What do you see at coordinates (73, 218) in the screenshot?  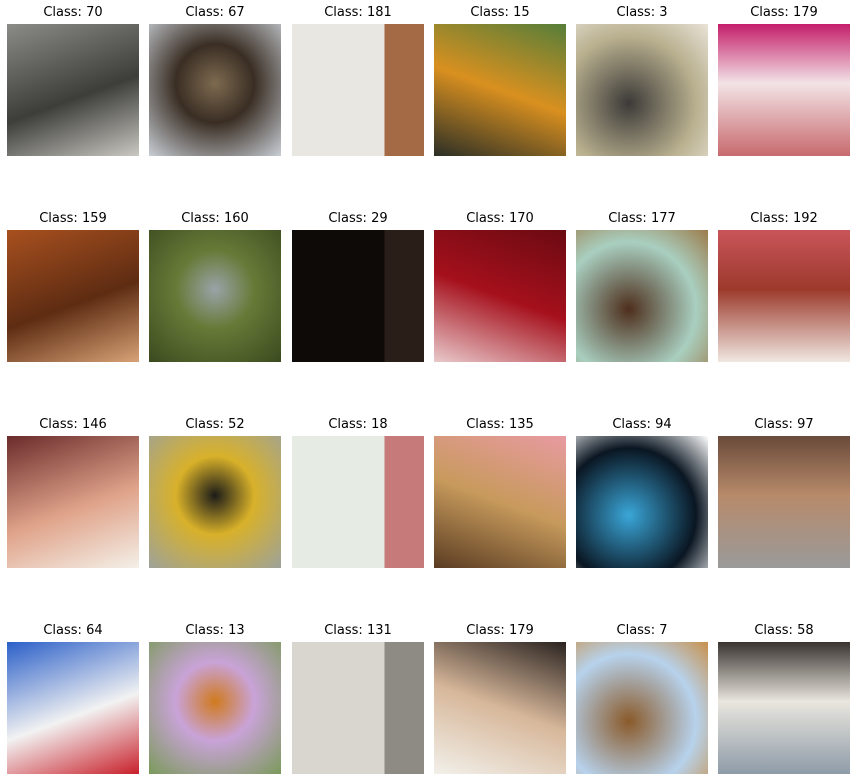 I see `class-caption: Class: 159` at bounding box center [73, 218].